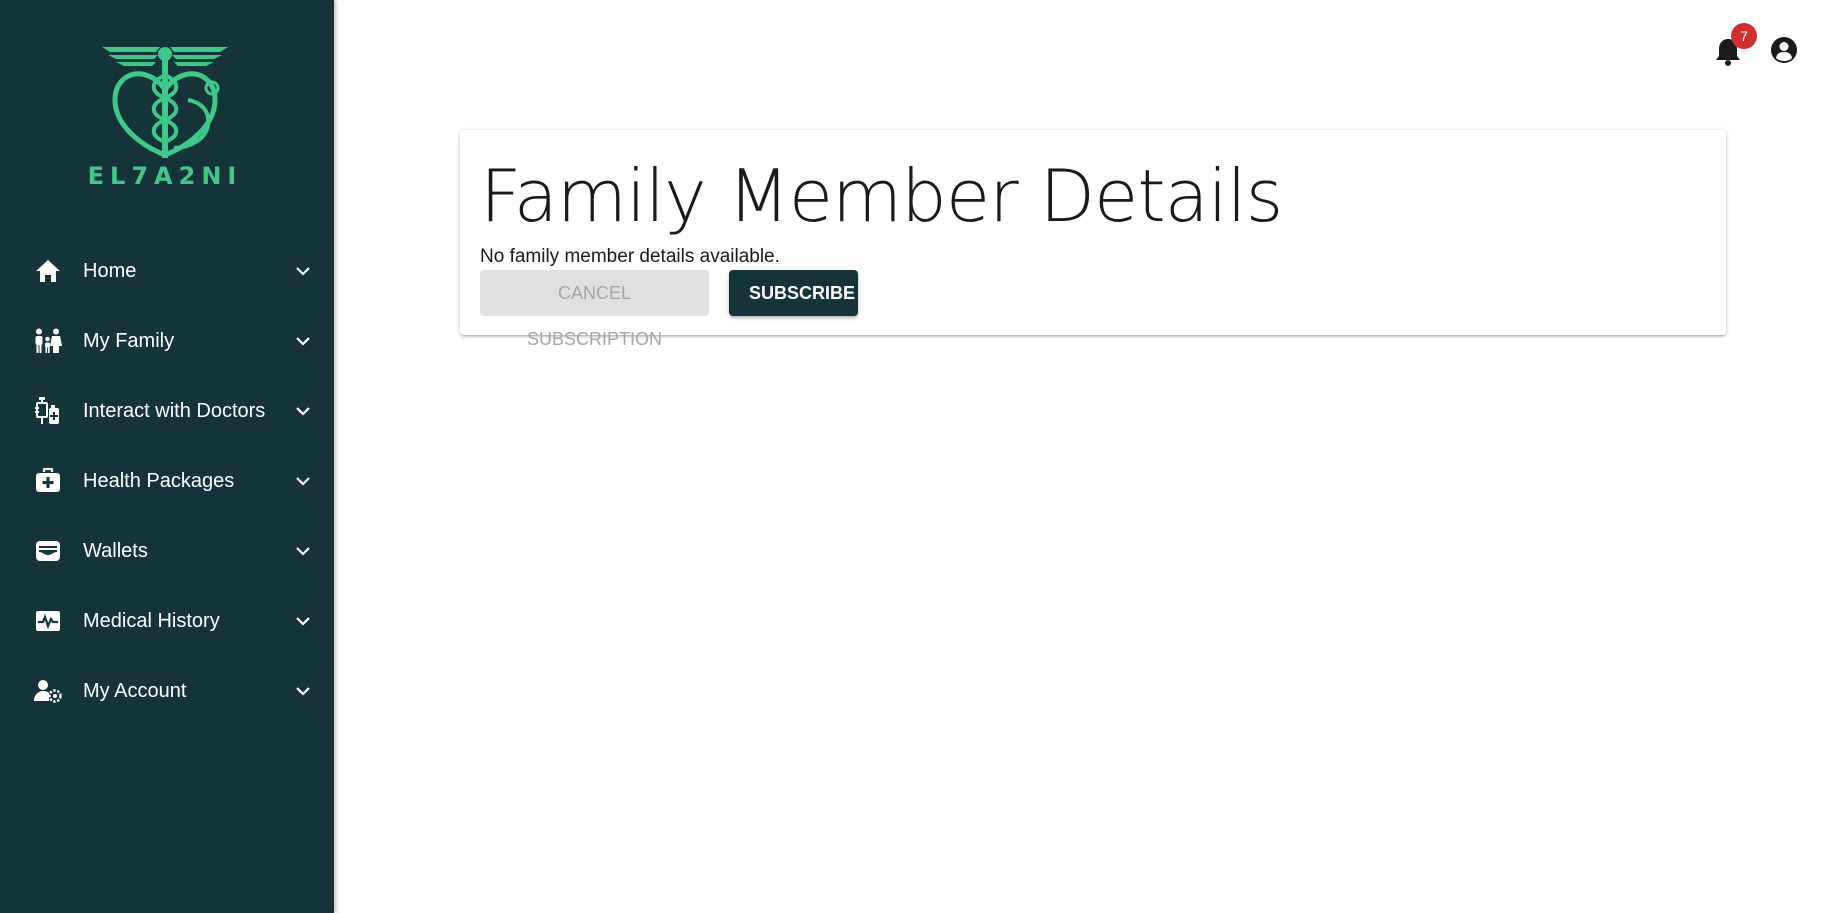 This screenshot has height=913, width=1847. I want to click on sidebar-item-interact-with-doctors: Interact with Doctors, so click(167, 411).